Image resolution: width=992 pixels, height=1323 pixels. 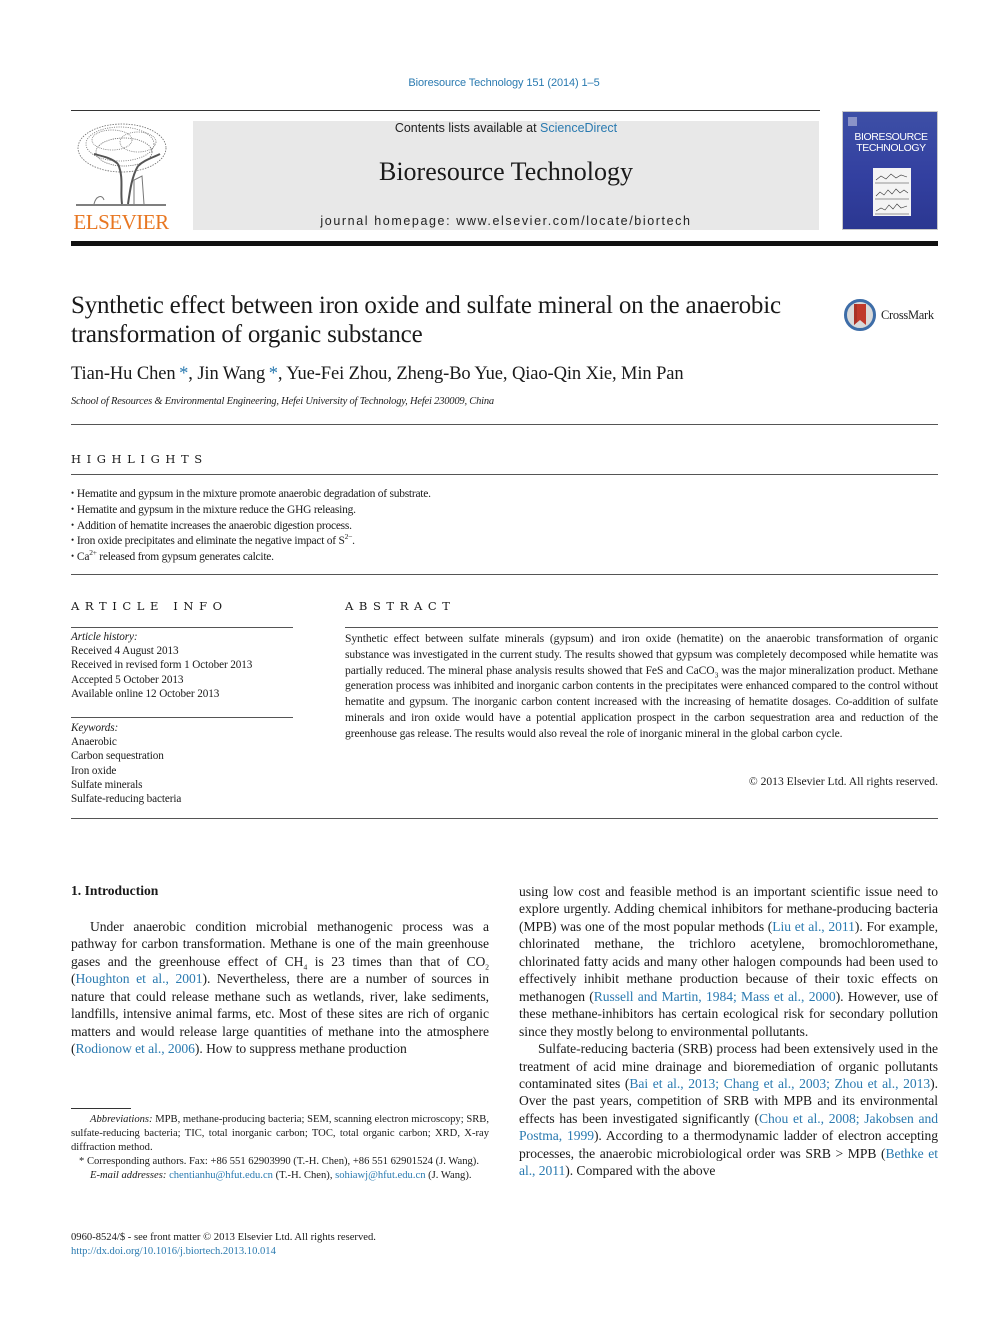 What do you see at coordinates (138, 978) in the screenshot?
I see `citation-link: Houghton et al., 2001` at bounding box center [138, 978].